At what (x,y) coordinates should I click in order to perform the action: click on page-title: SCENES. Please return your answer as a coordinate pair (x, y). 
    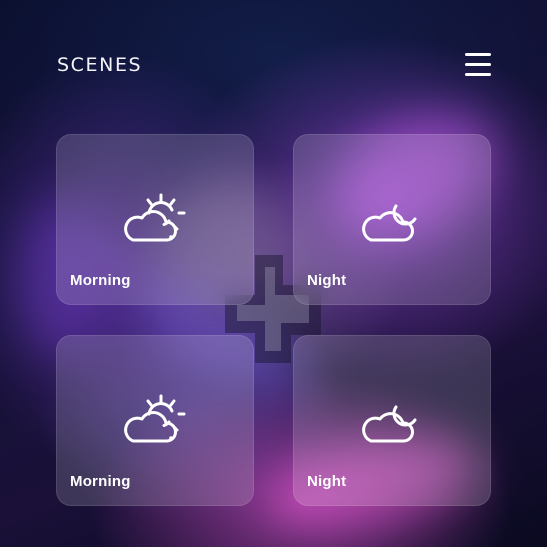
    Looking at the image, I should click on (100, 65).